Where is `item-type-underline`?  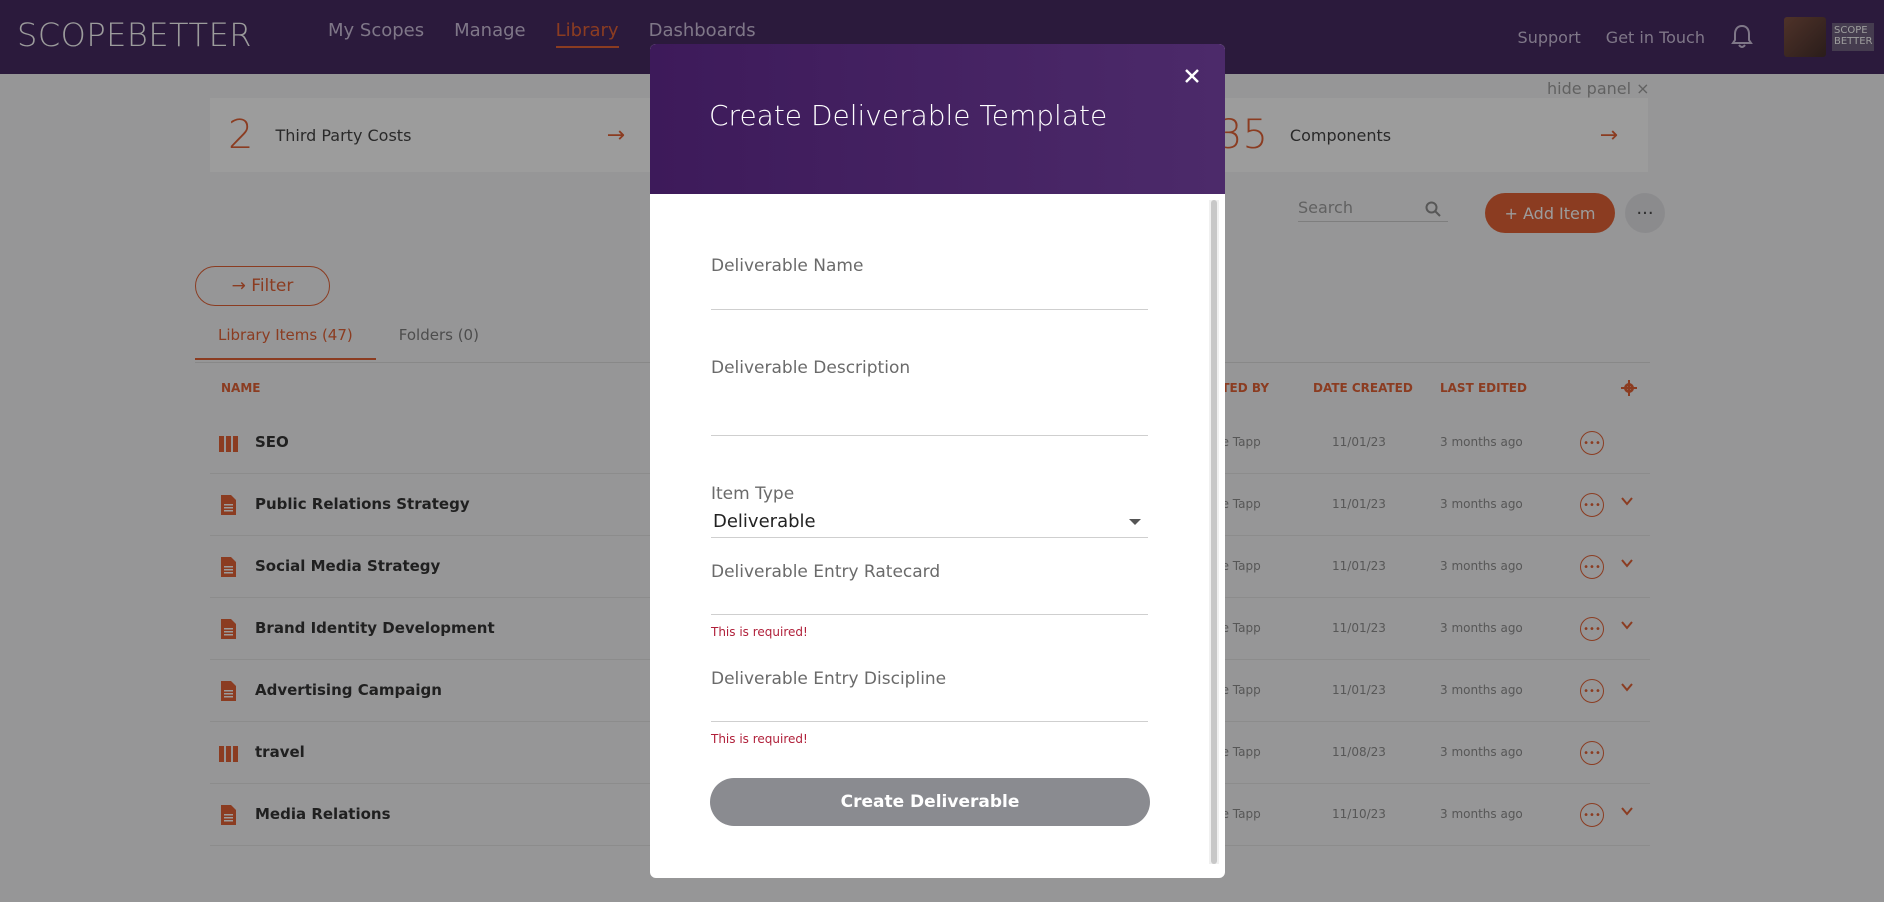 item-type-underline is located at coordinates (929, 537).